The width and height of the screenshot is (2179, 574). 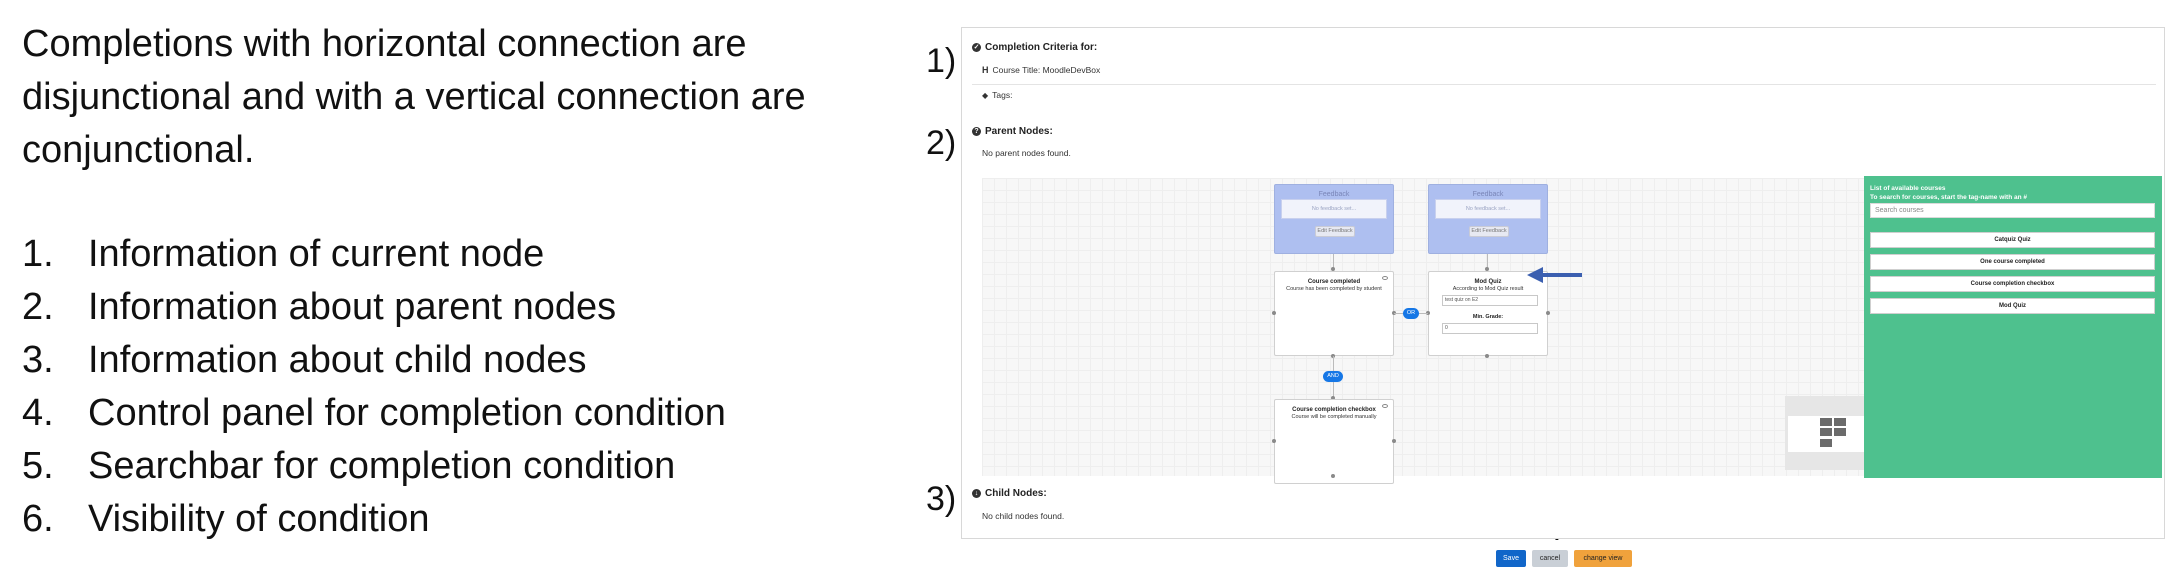 I want to click on tag-icon: ◆, so click(x=985, y=95).